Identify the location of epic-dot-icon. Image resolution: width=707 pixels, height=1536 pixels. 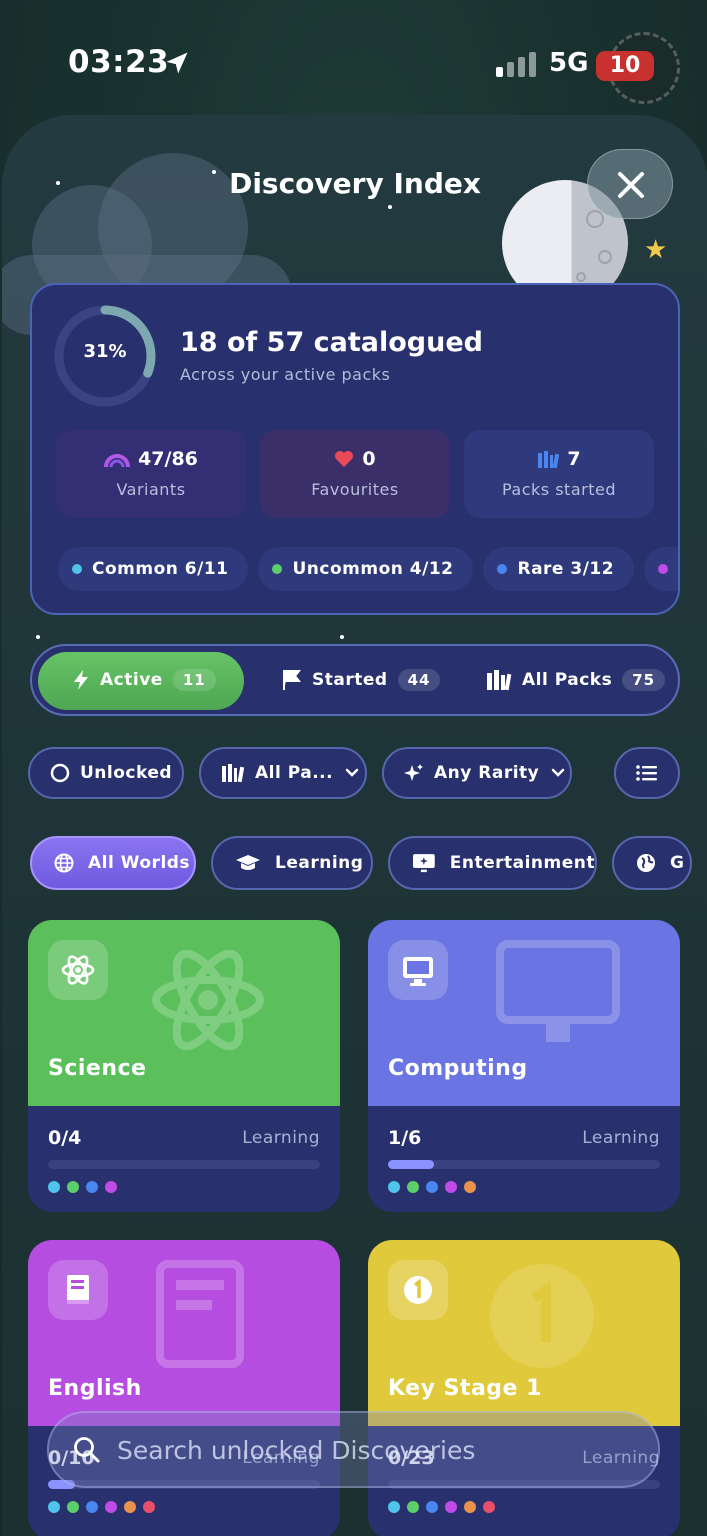
(663, 569).